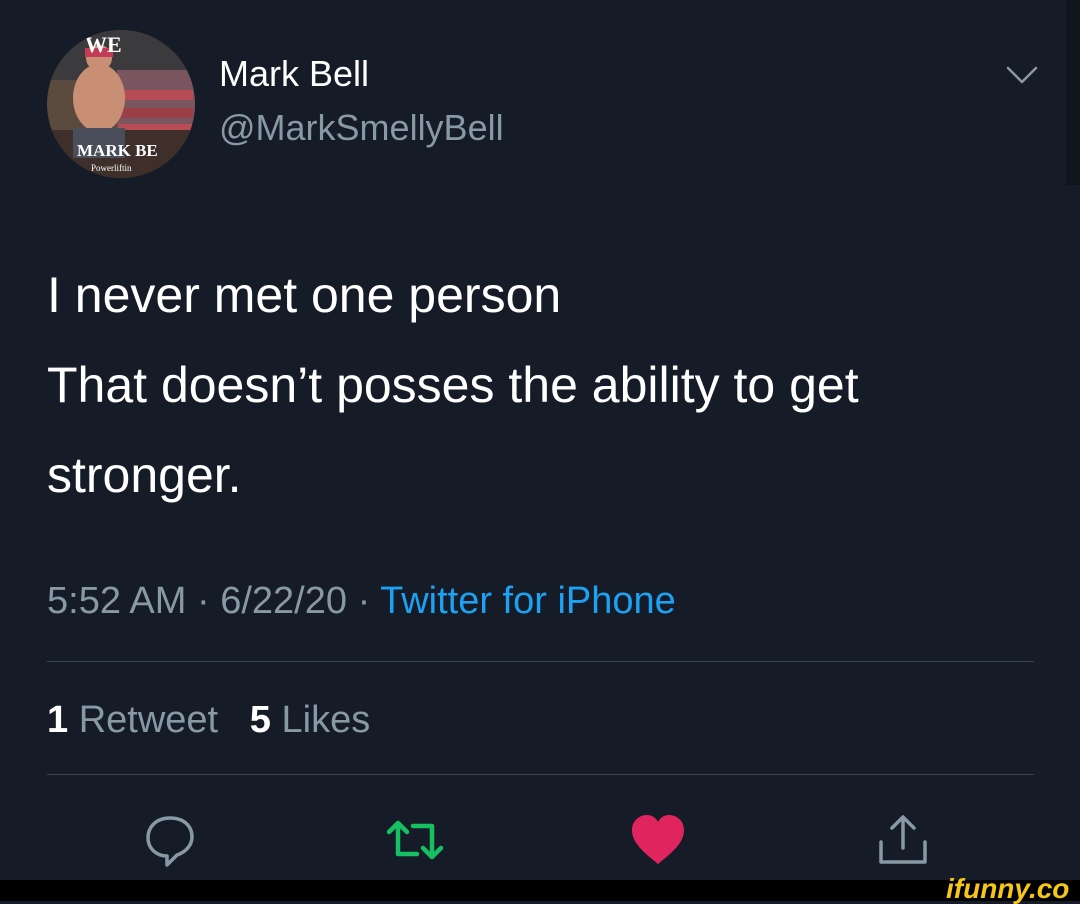 The image size is (1080, 904). I want to click on retweet-label: Retweet, so click(148, 720).